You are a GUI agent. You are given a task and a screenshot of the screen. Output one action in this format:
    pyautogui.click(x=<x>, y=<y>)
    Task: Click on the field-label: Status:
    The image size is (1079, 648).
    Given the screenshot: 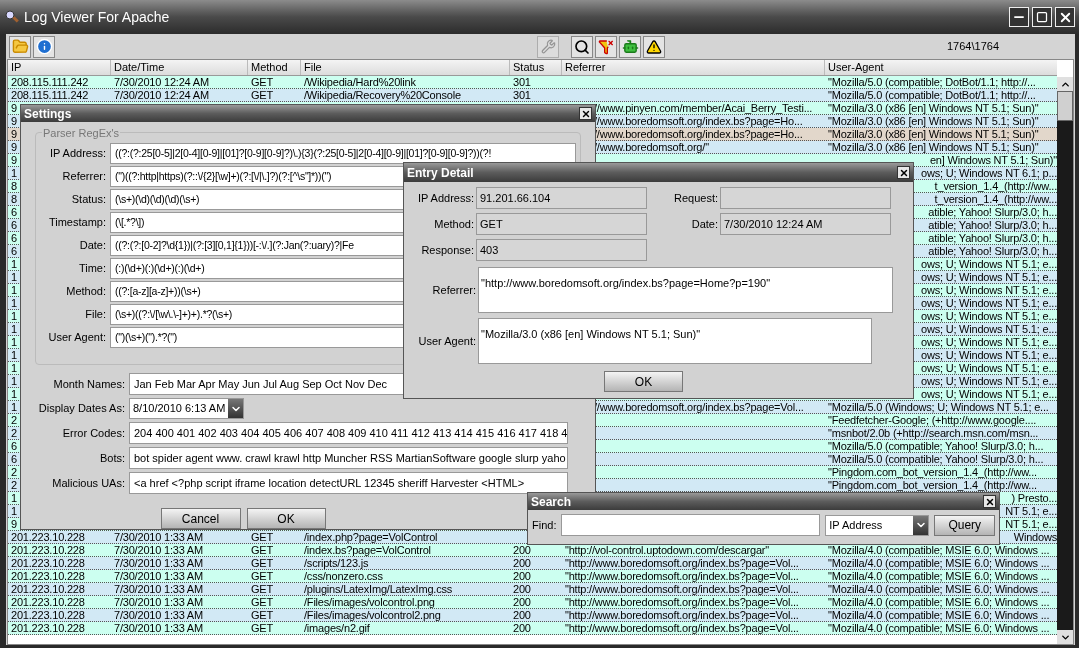 What is the action you would take?
    pyautogui.click(x=88, y=200)
    